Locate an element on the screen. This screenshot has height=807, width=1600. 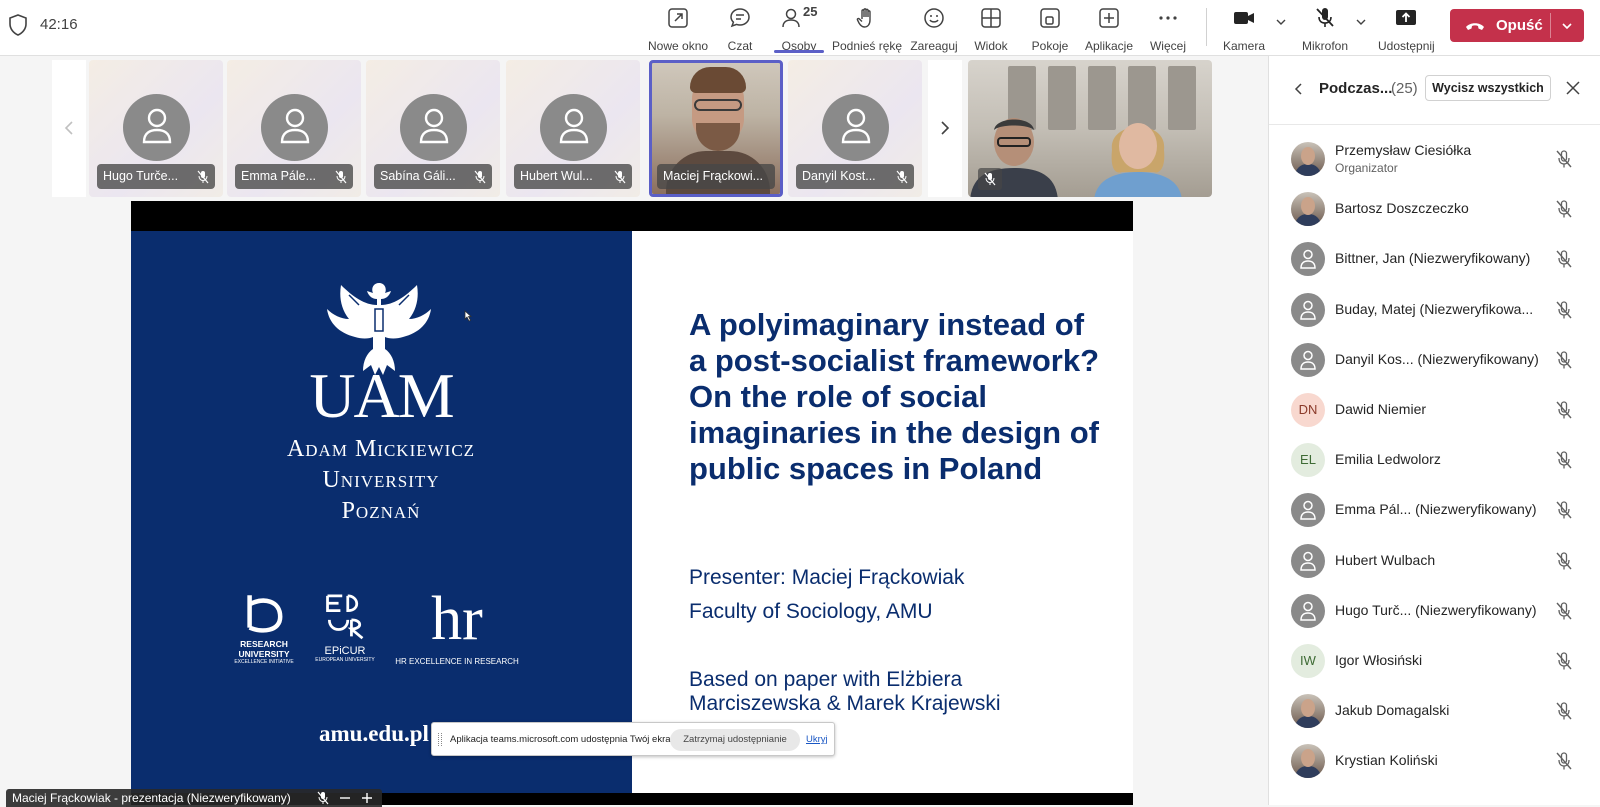
leave-button: Opuść is located at coordinates (1517, 25).